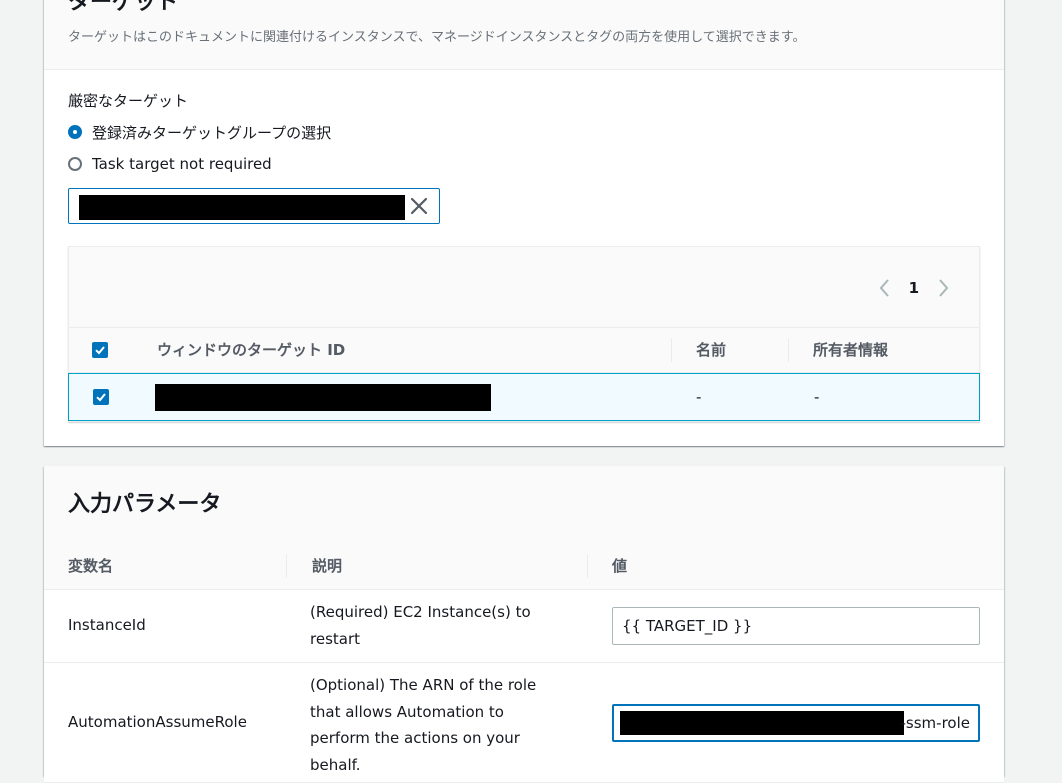  What do you see at coordinates (699, 397) in the screenshot?
I see `row-name-cell: -` at bounding box center [699, 397].